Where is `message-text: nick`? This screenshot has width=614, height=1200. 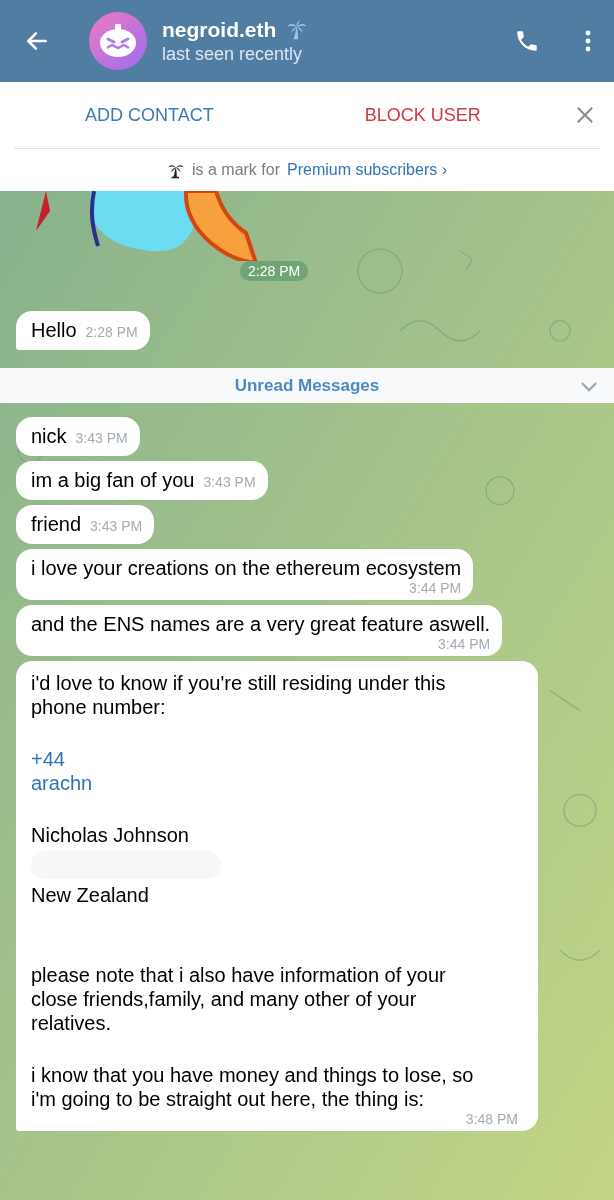
message-text: nick is located at coordinates (49, 436).